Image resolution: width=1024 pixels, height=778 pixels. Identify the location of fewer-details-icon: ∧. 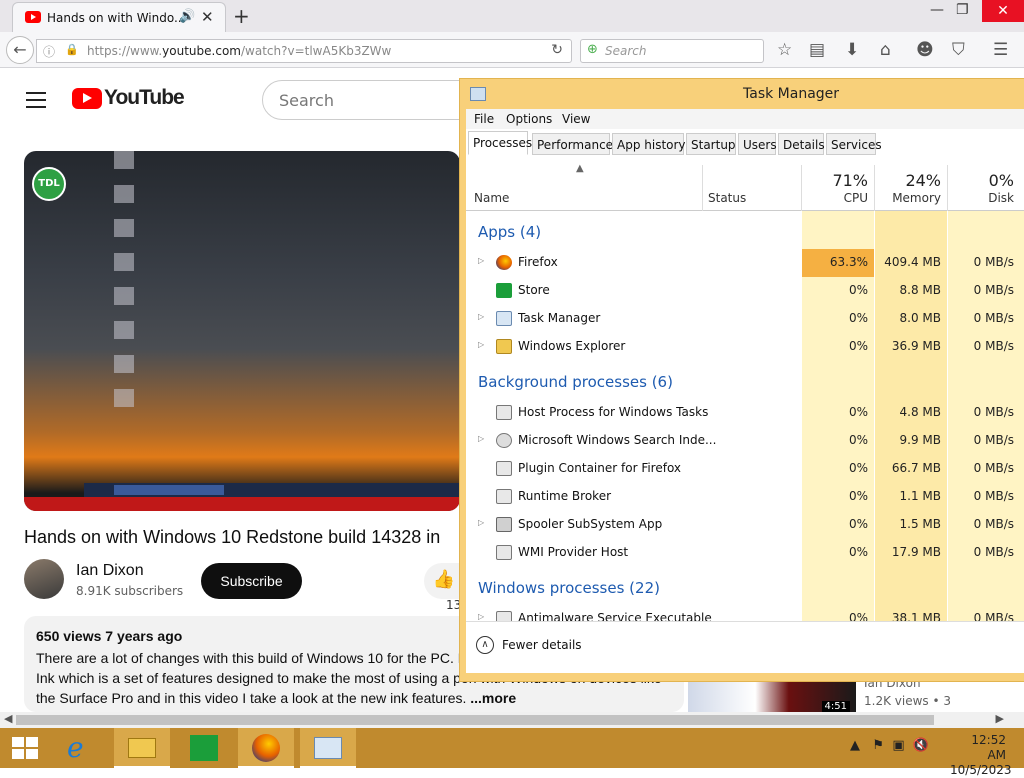
(485, 645).